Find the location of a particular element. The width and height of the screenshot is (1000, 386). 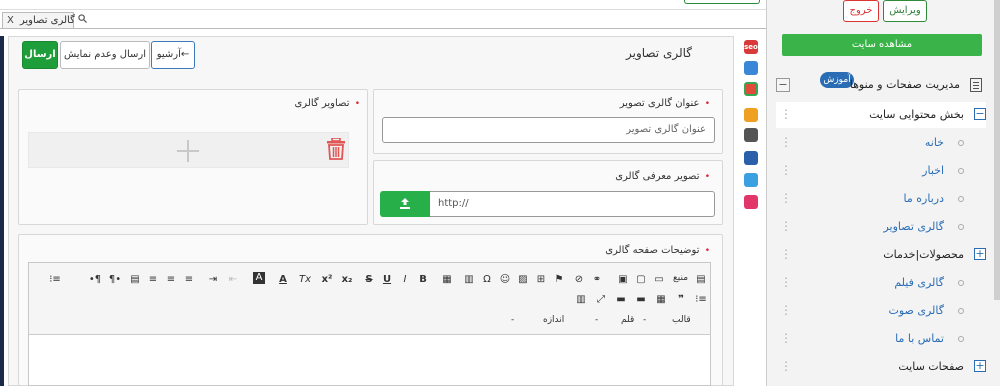

paste-icon: ▥ is located at coordinates (469, 280).